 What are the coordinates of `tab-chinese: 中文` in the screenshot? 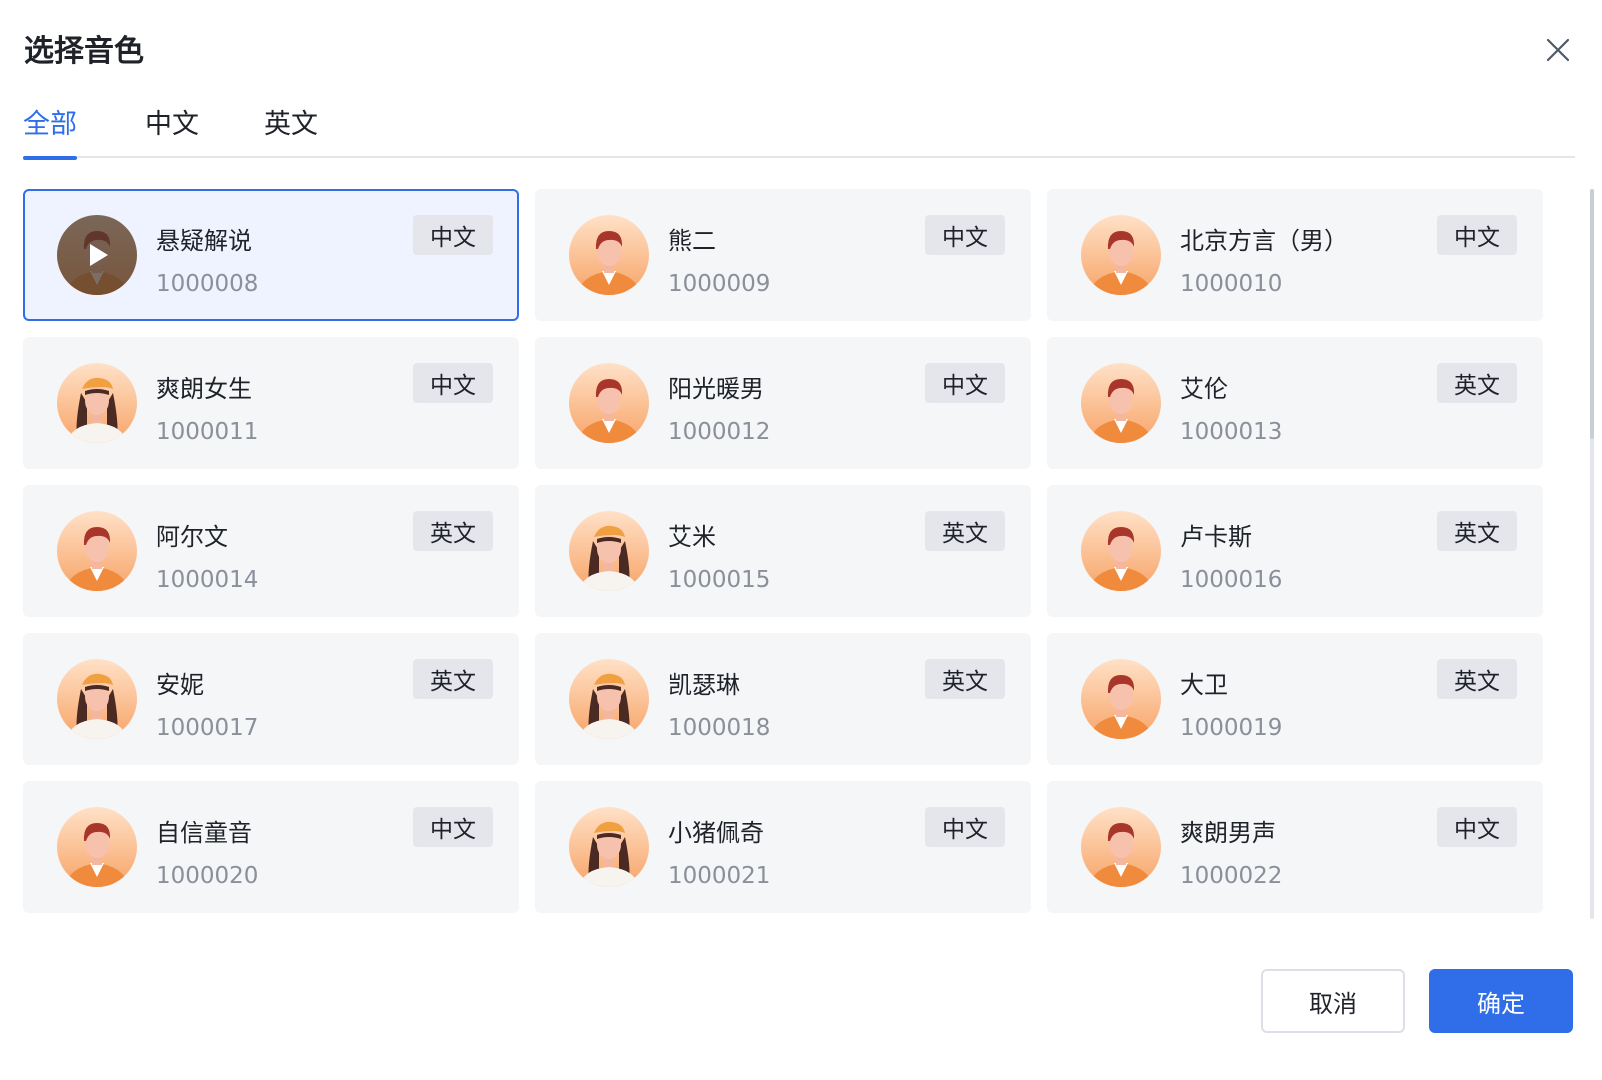 It's located at (172, 130).